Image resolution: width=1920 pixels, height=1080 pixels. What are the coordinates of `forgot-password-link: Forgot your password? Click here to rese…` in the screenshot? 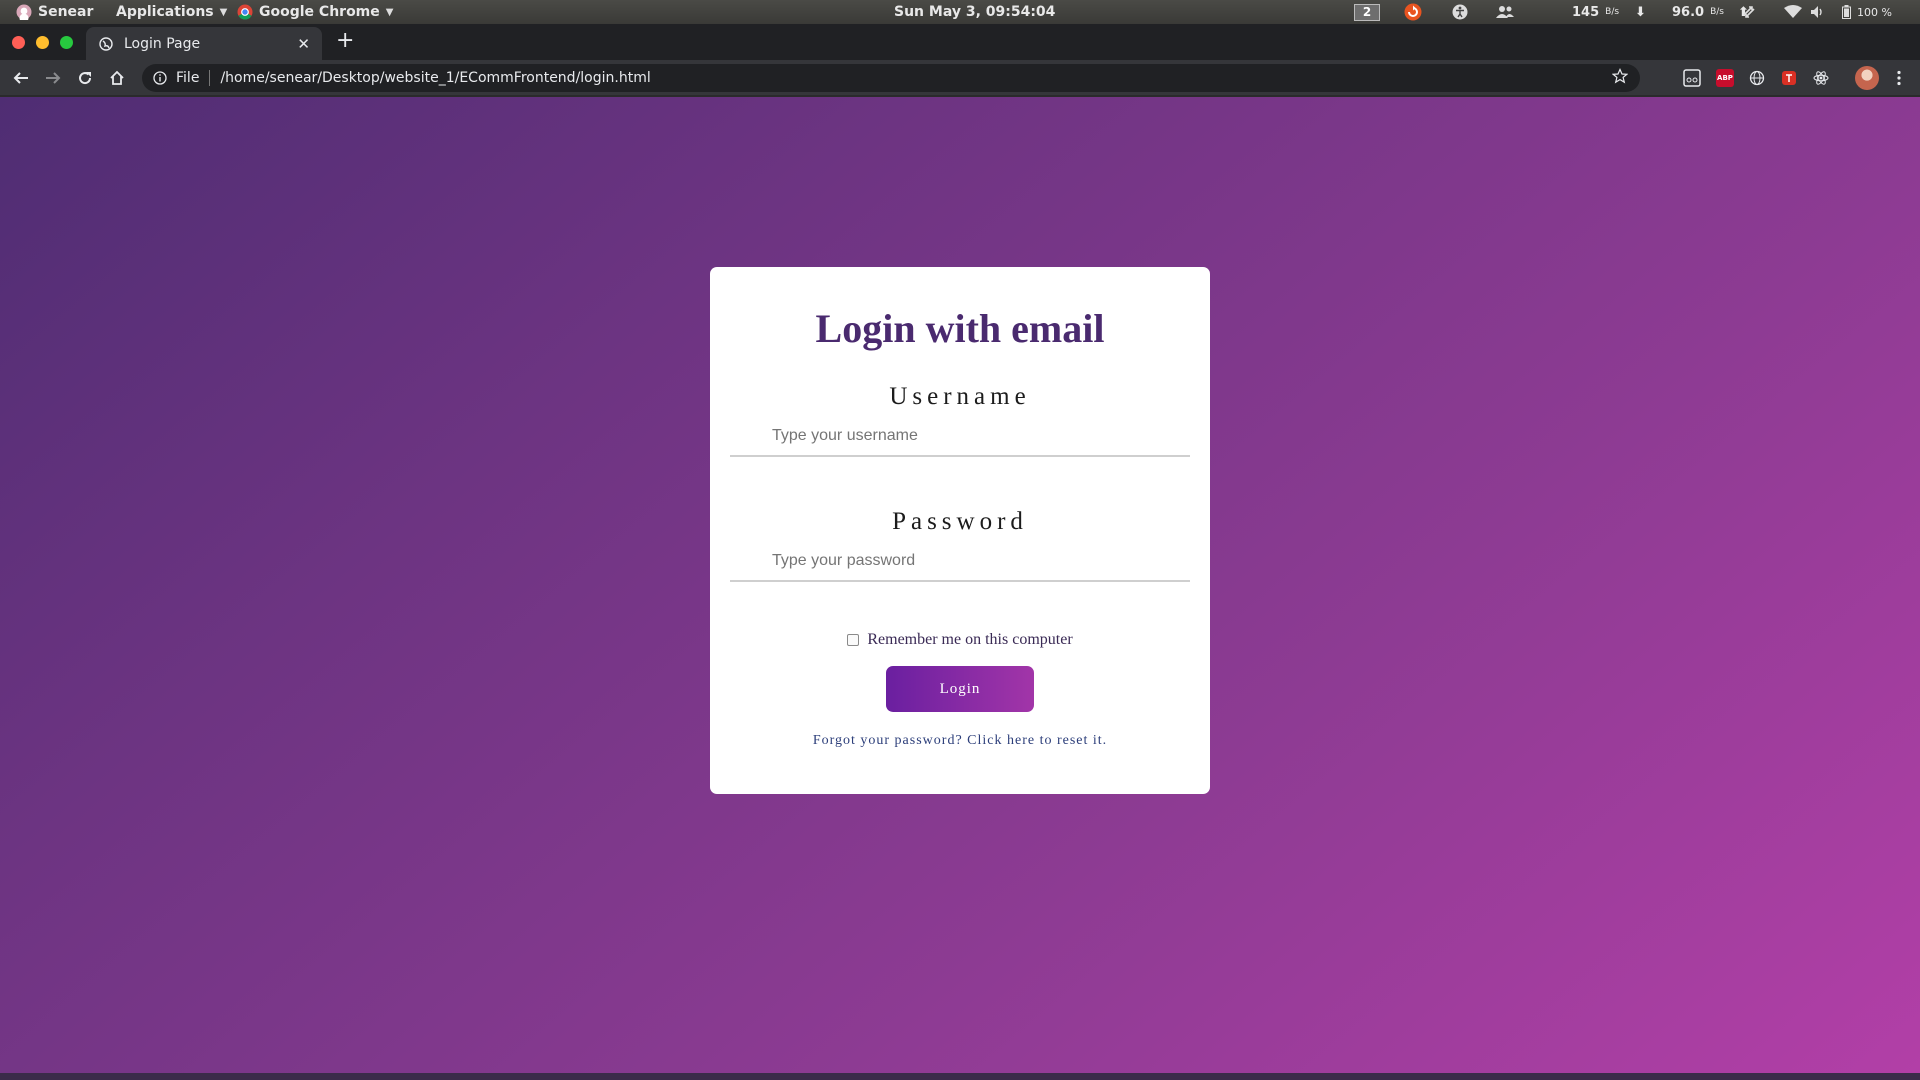 It's located at (960, 741).